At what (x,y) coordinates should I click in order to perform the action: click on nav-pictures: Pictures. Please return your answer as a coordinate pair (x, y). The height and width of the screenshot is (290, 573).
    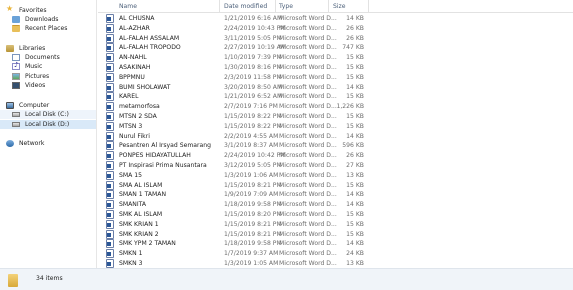
    Looking at the image, I should click on (30, 76).